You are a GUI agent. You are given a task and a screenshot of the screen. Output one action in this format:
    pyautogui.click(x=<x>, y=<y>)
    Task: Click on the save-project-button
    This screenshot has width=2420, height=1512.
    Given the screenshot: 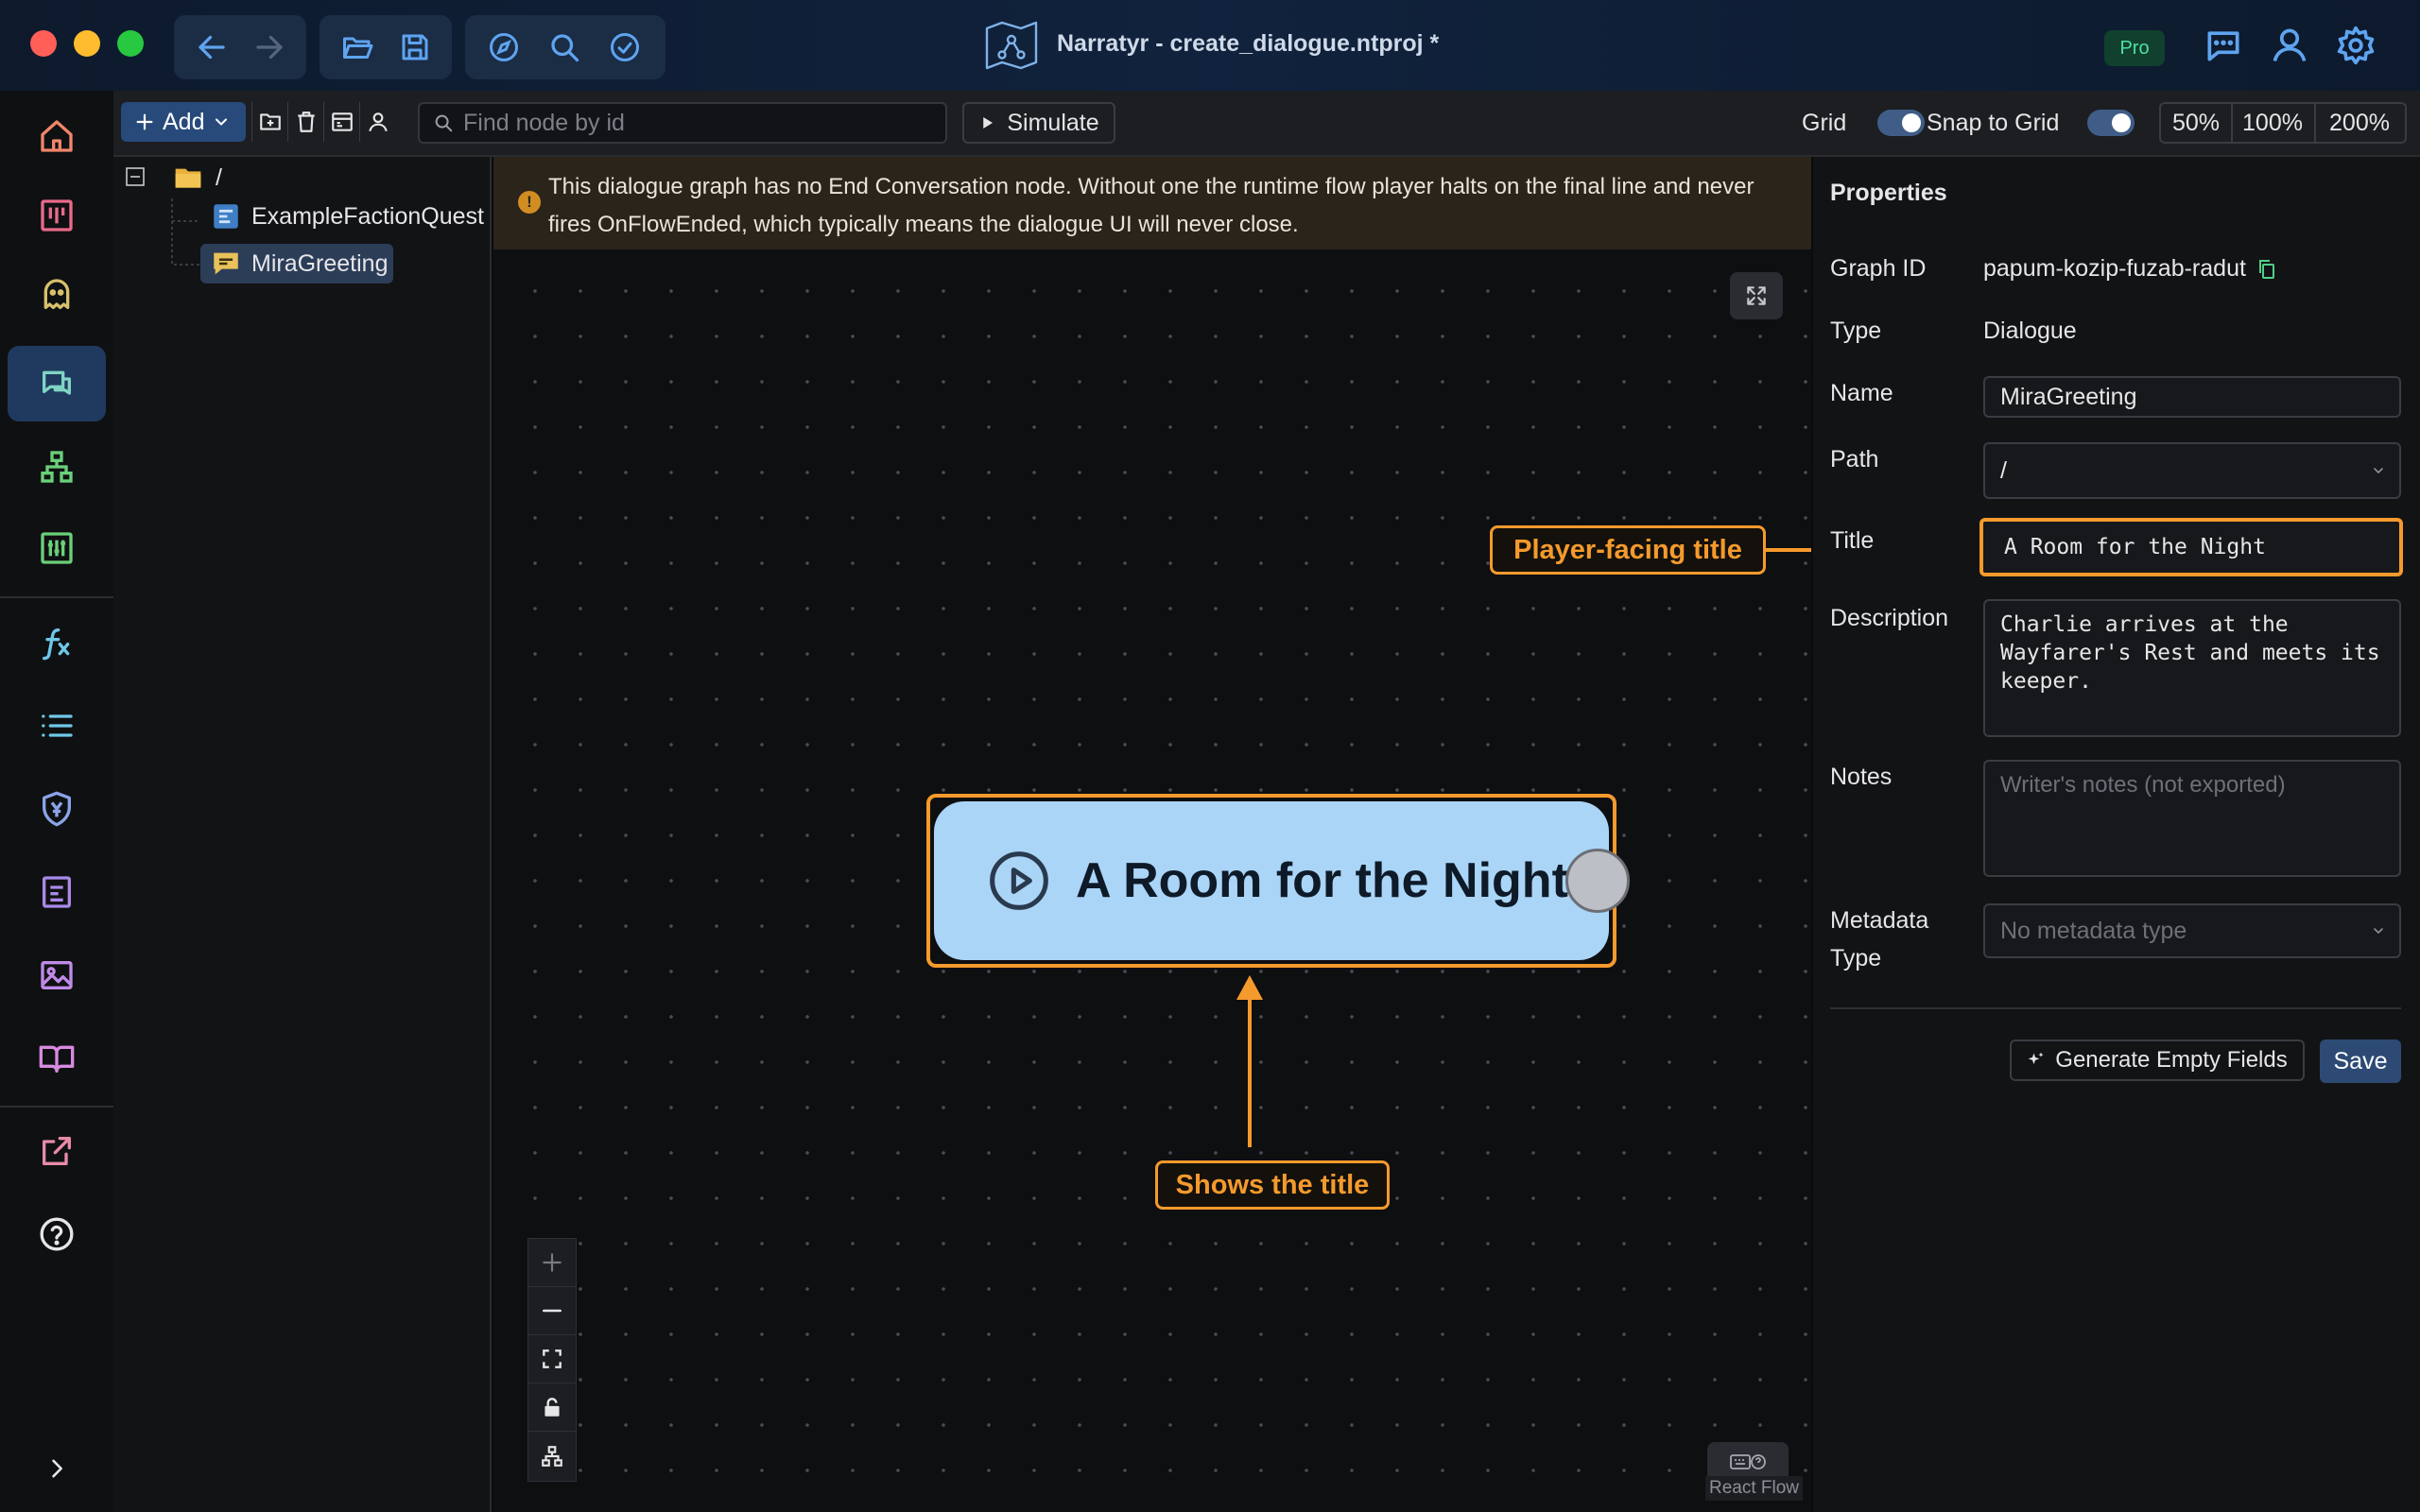 What is the action you would take?
    pyautogui.click(x=415, y=47)
    